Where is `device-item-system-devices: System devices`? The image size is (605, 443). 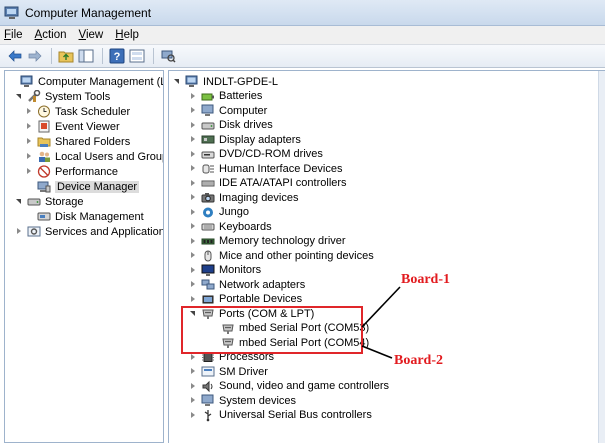 device-item-system-devices: System devices is located at coordinates (242, 400).